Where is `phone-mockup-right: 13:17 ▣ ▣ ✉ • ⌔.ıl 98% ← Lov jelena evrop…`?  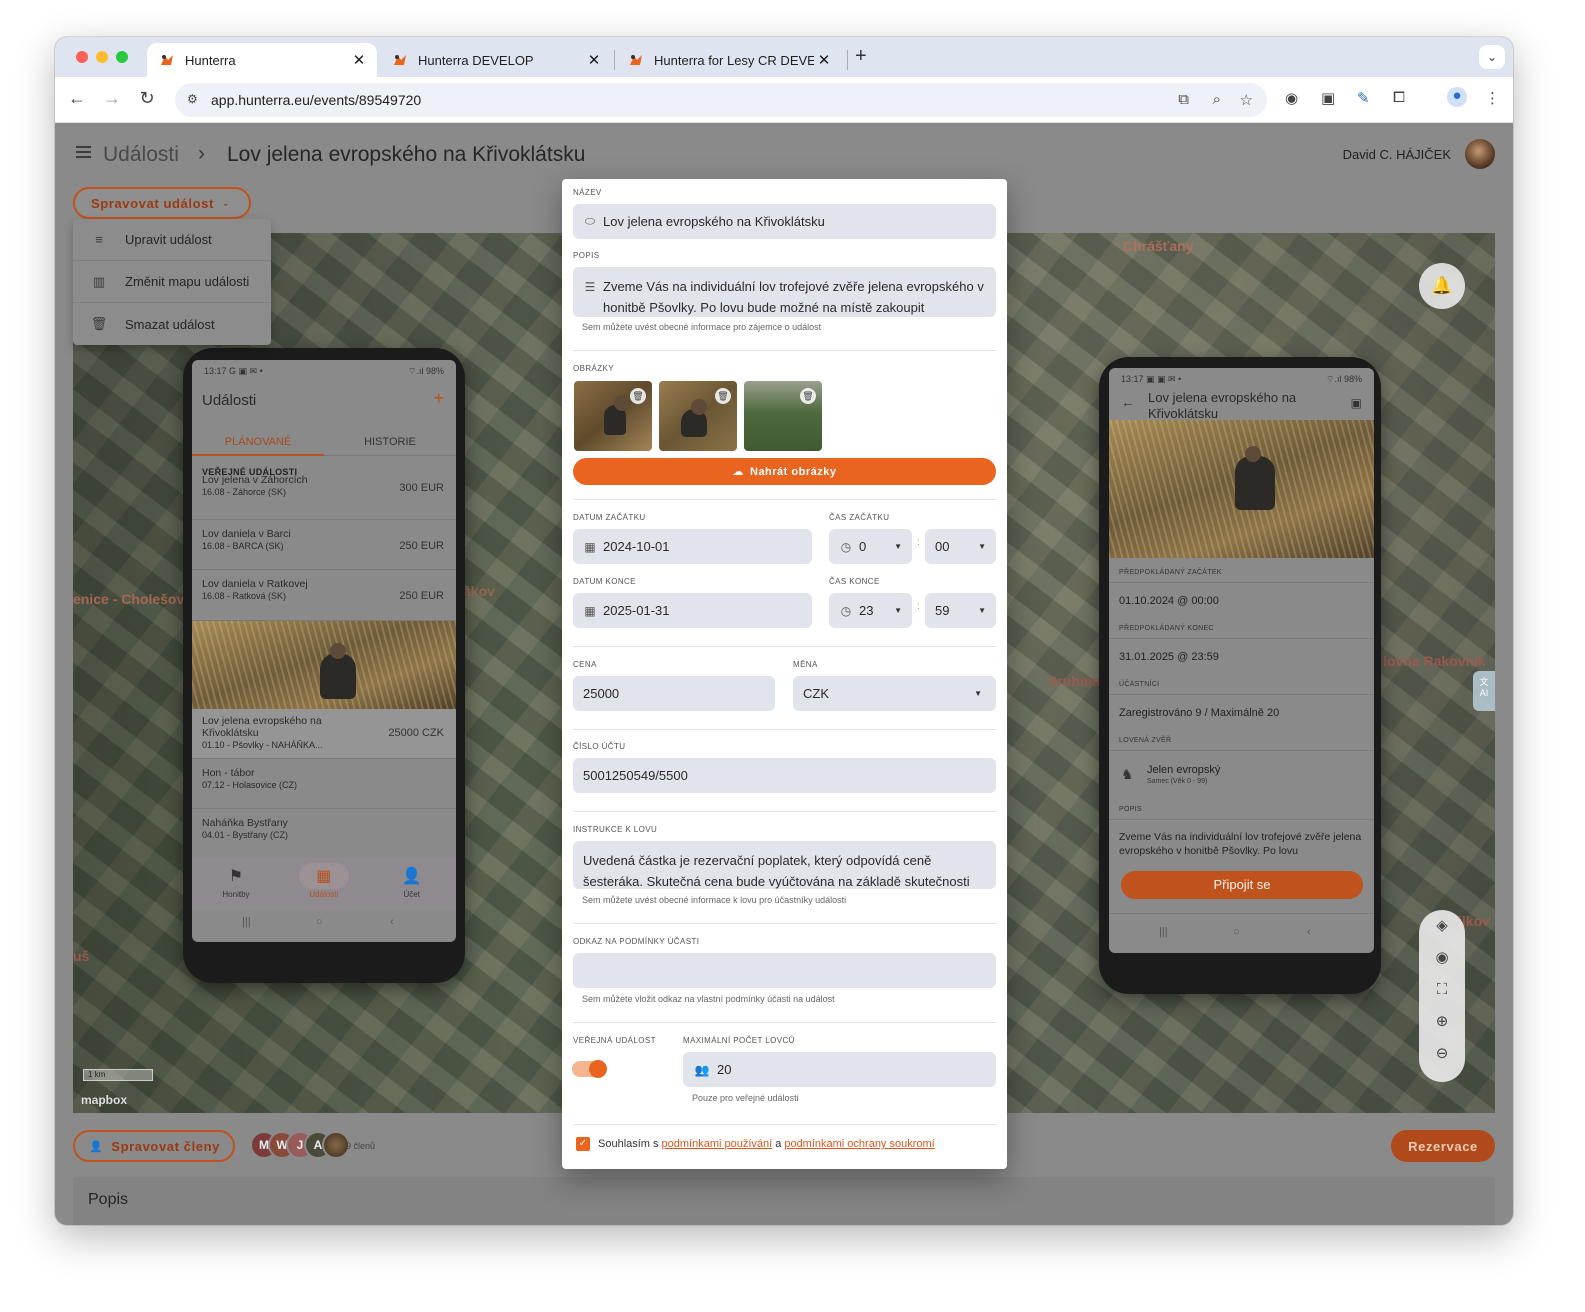
phone-mockup-right: 13:17 ▣ ▣ ✉ • ⌔.ıl 98% ← Lov jelena evrop… is located at coordinates (1240, 675).